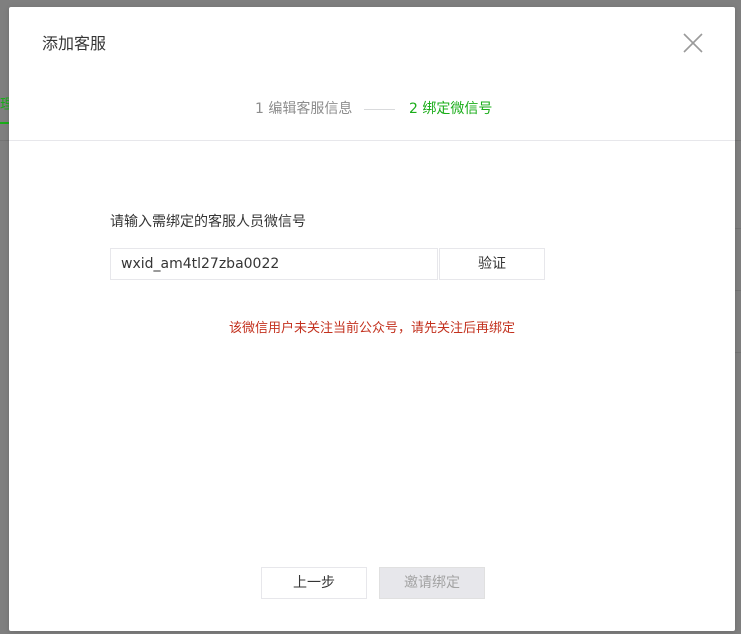 This screenshot has height=634, width=741. I want to click on header-divider, so click(372, 140).